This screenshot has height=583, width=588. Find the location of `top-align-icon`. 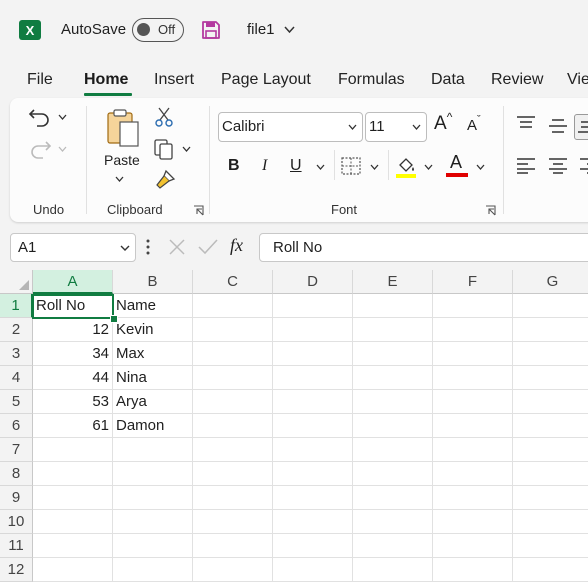

top-align-icon is located at coordinates (526, 124).